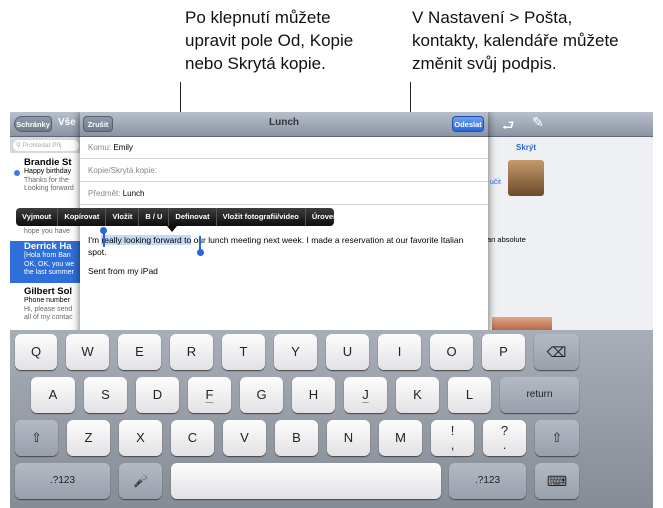 The width and height of the screenshot is (663, 508). What do you see at coordinates (200, 252) in the screenshot?
I see `selection-grabber-end` at bounding box center [200, 252].